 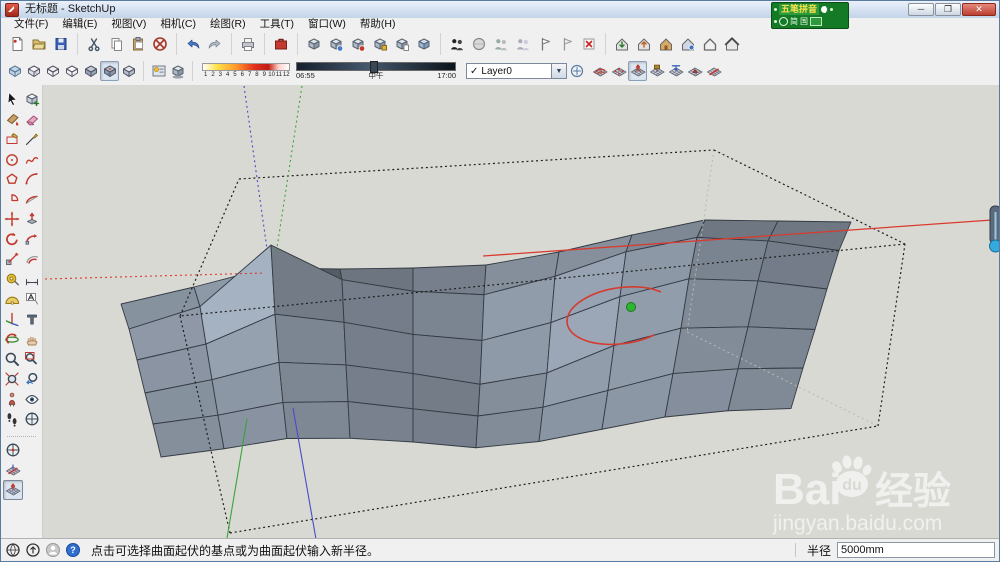 I want to click on flip-edge-button, so click(x=713, y=71).